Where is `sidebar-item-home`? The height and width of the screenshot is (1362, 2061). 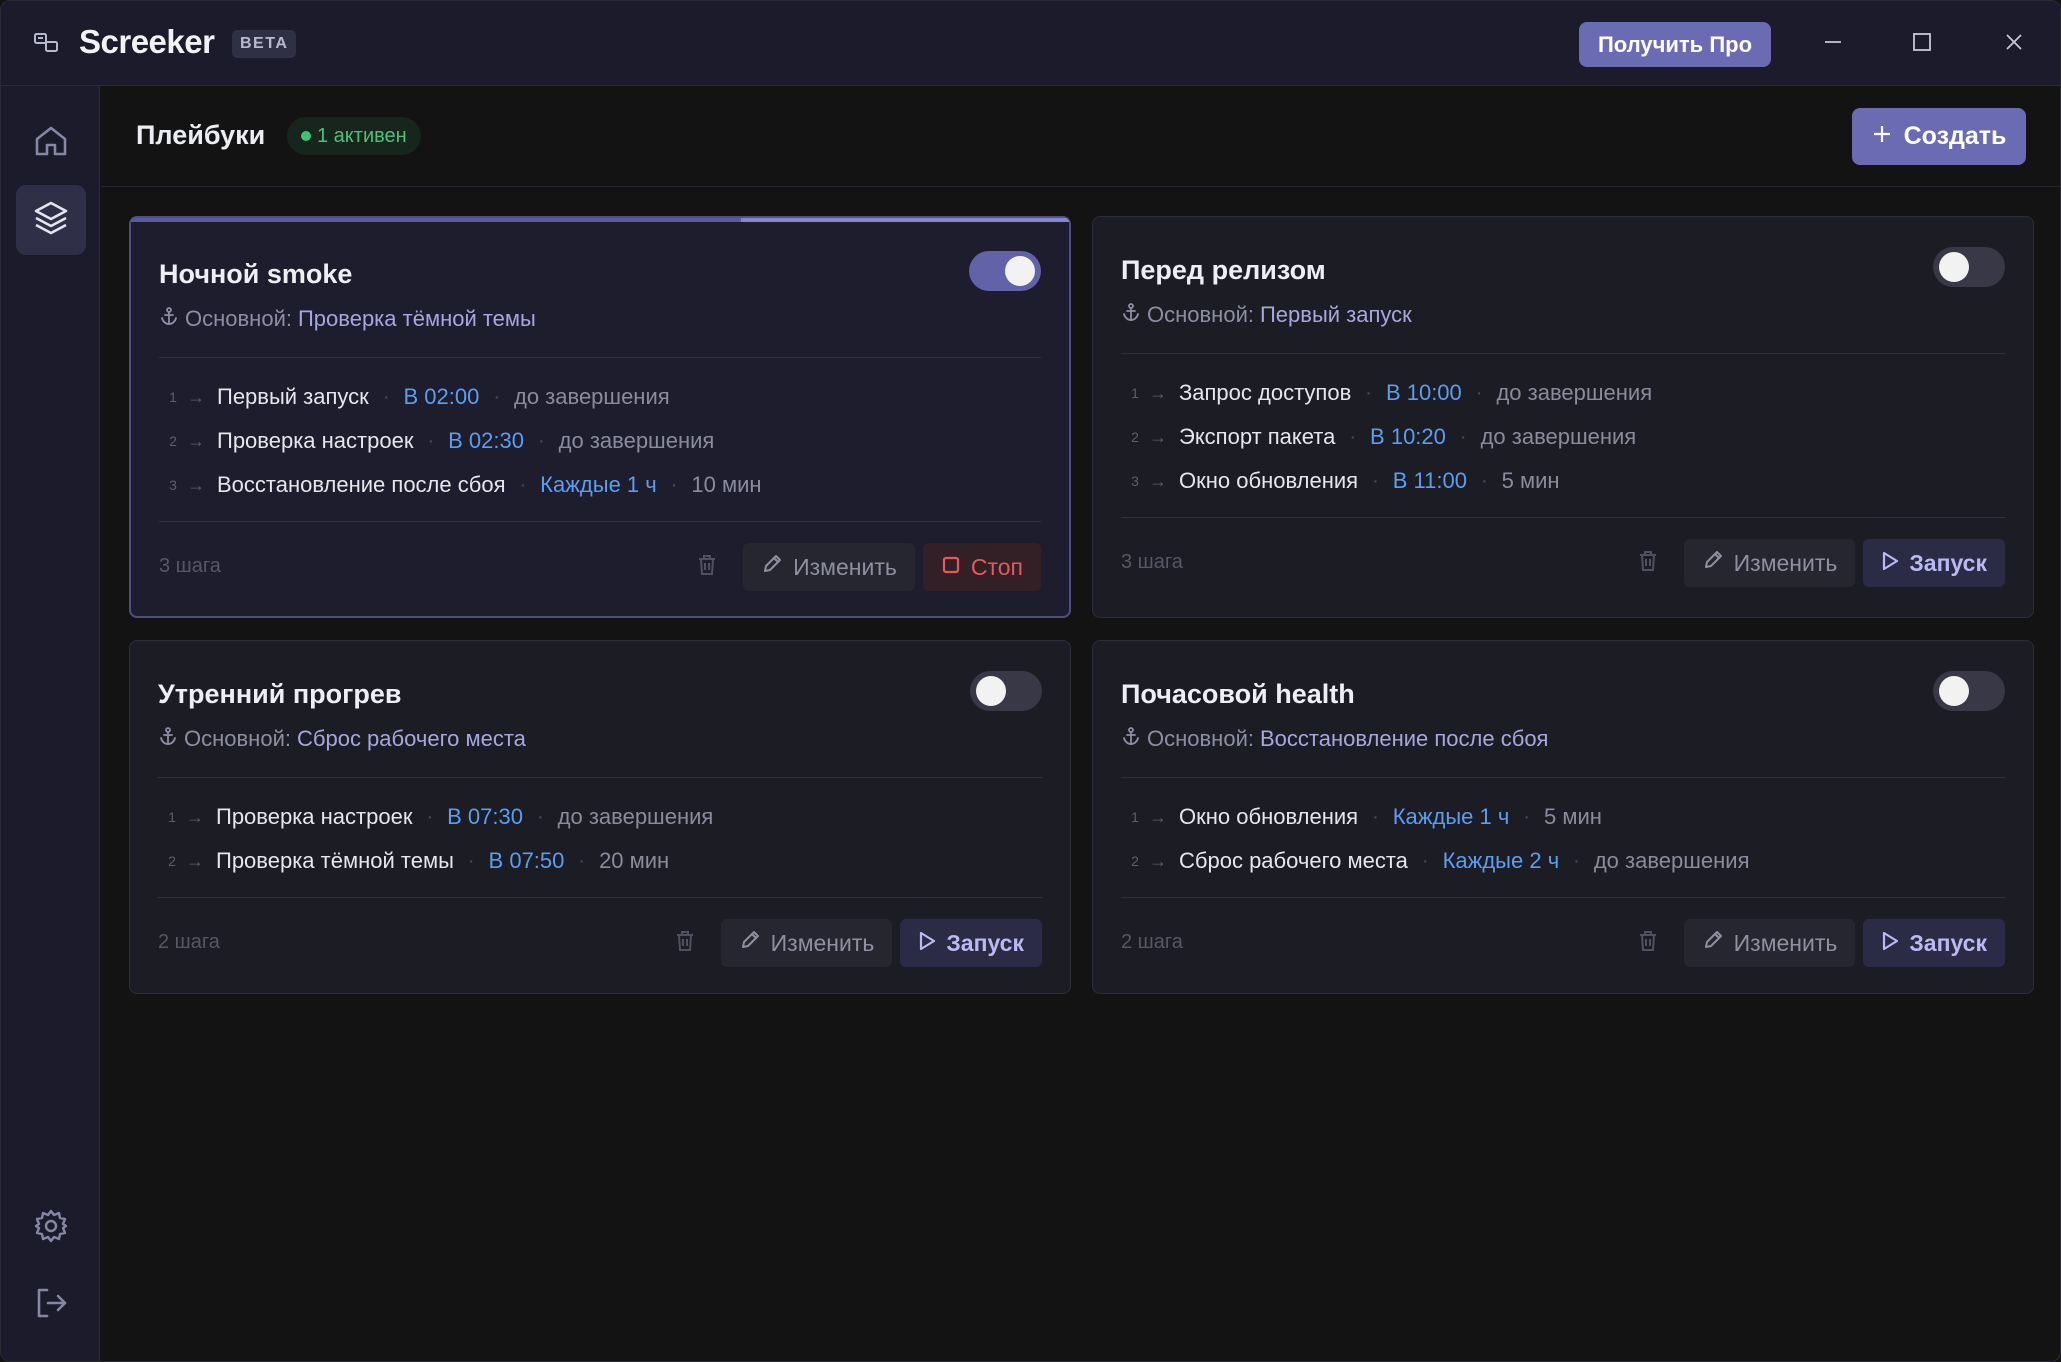 sidebar-item-home is located at coordinates (51, 143).